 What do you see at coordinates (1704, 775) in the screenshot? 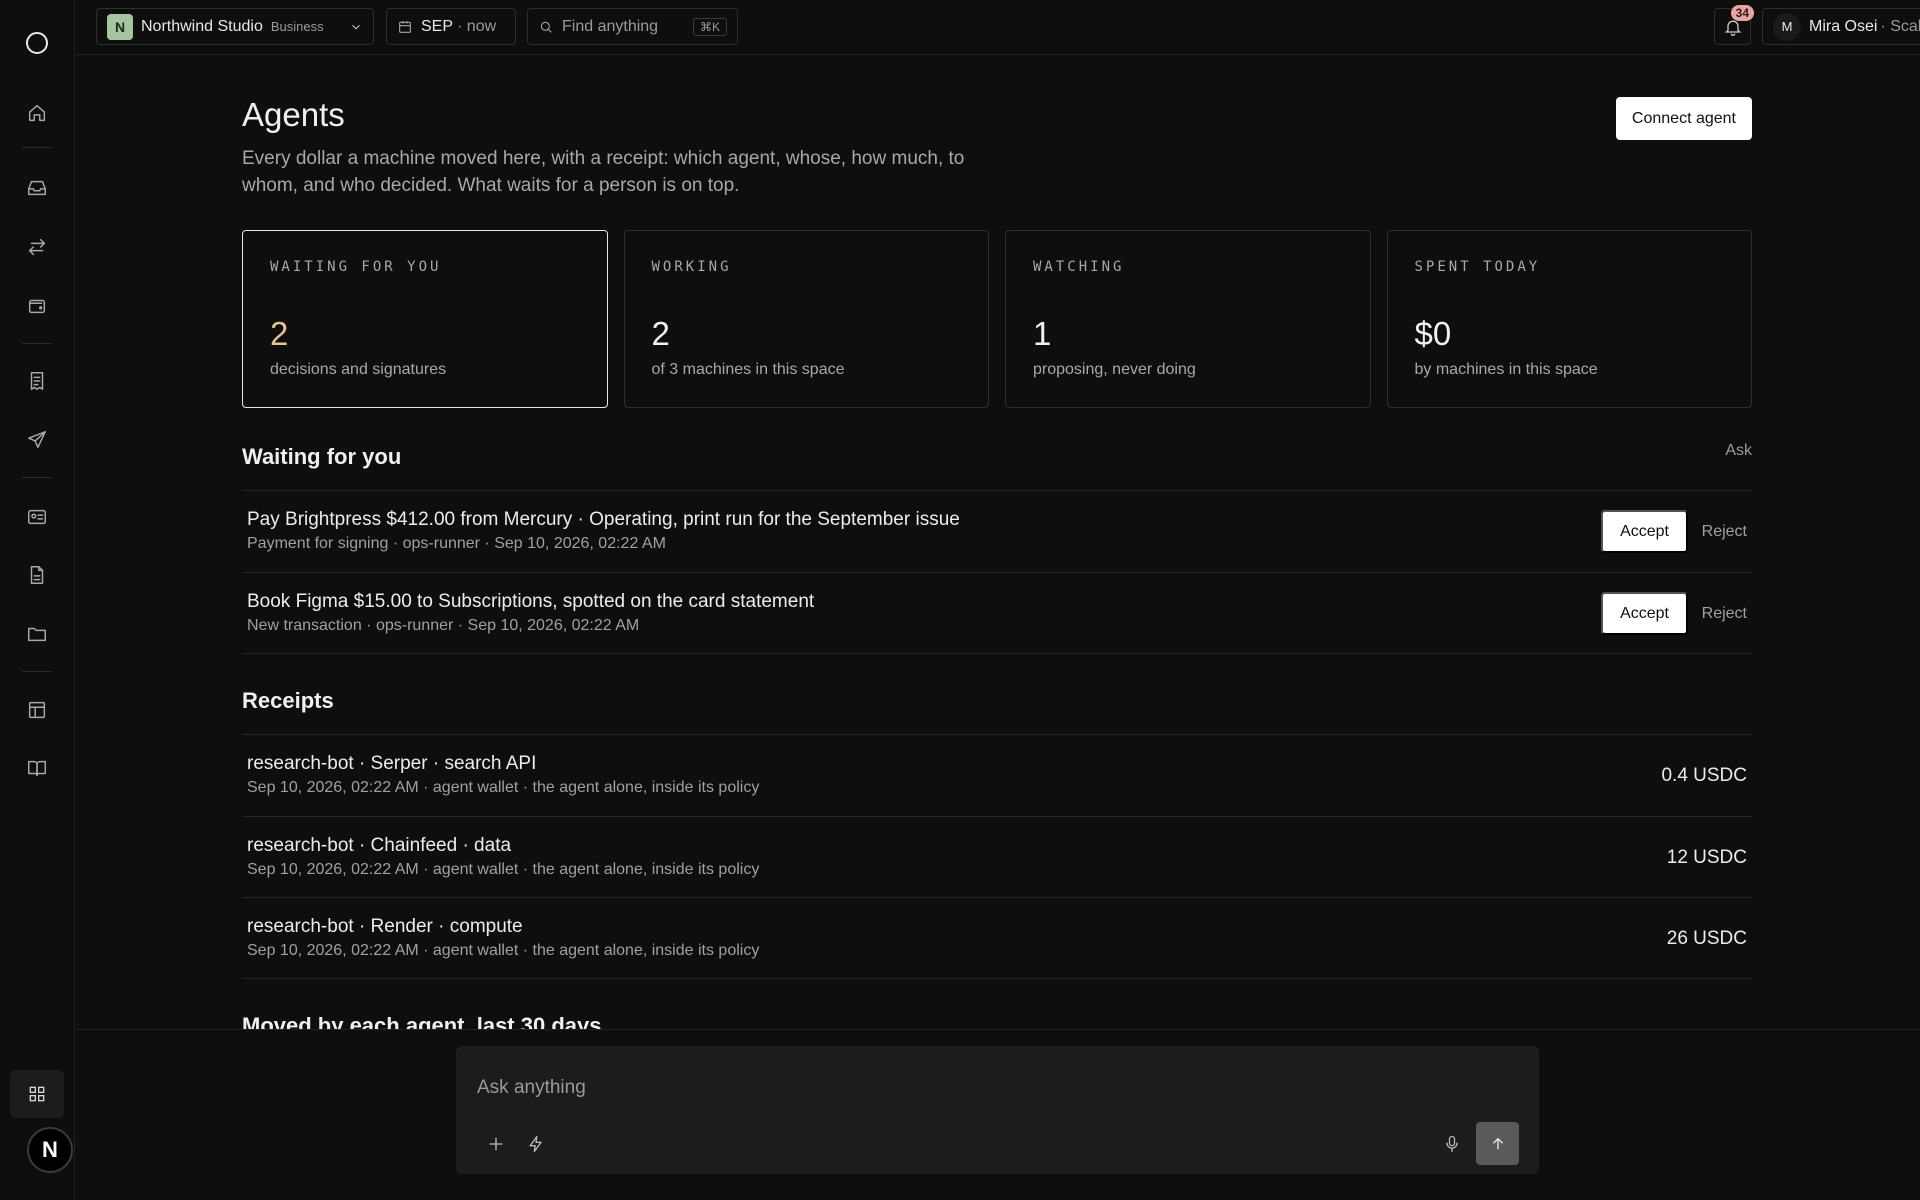
I see `receipt-amount: 0.4 USDC` at bounding box center [1704, 775].